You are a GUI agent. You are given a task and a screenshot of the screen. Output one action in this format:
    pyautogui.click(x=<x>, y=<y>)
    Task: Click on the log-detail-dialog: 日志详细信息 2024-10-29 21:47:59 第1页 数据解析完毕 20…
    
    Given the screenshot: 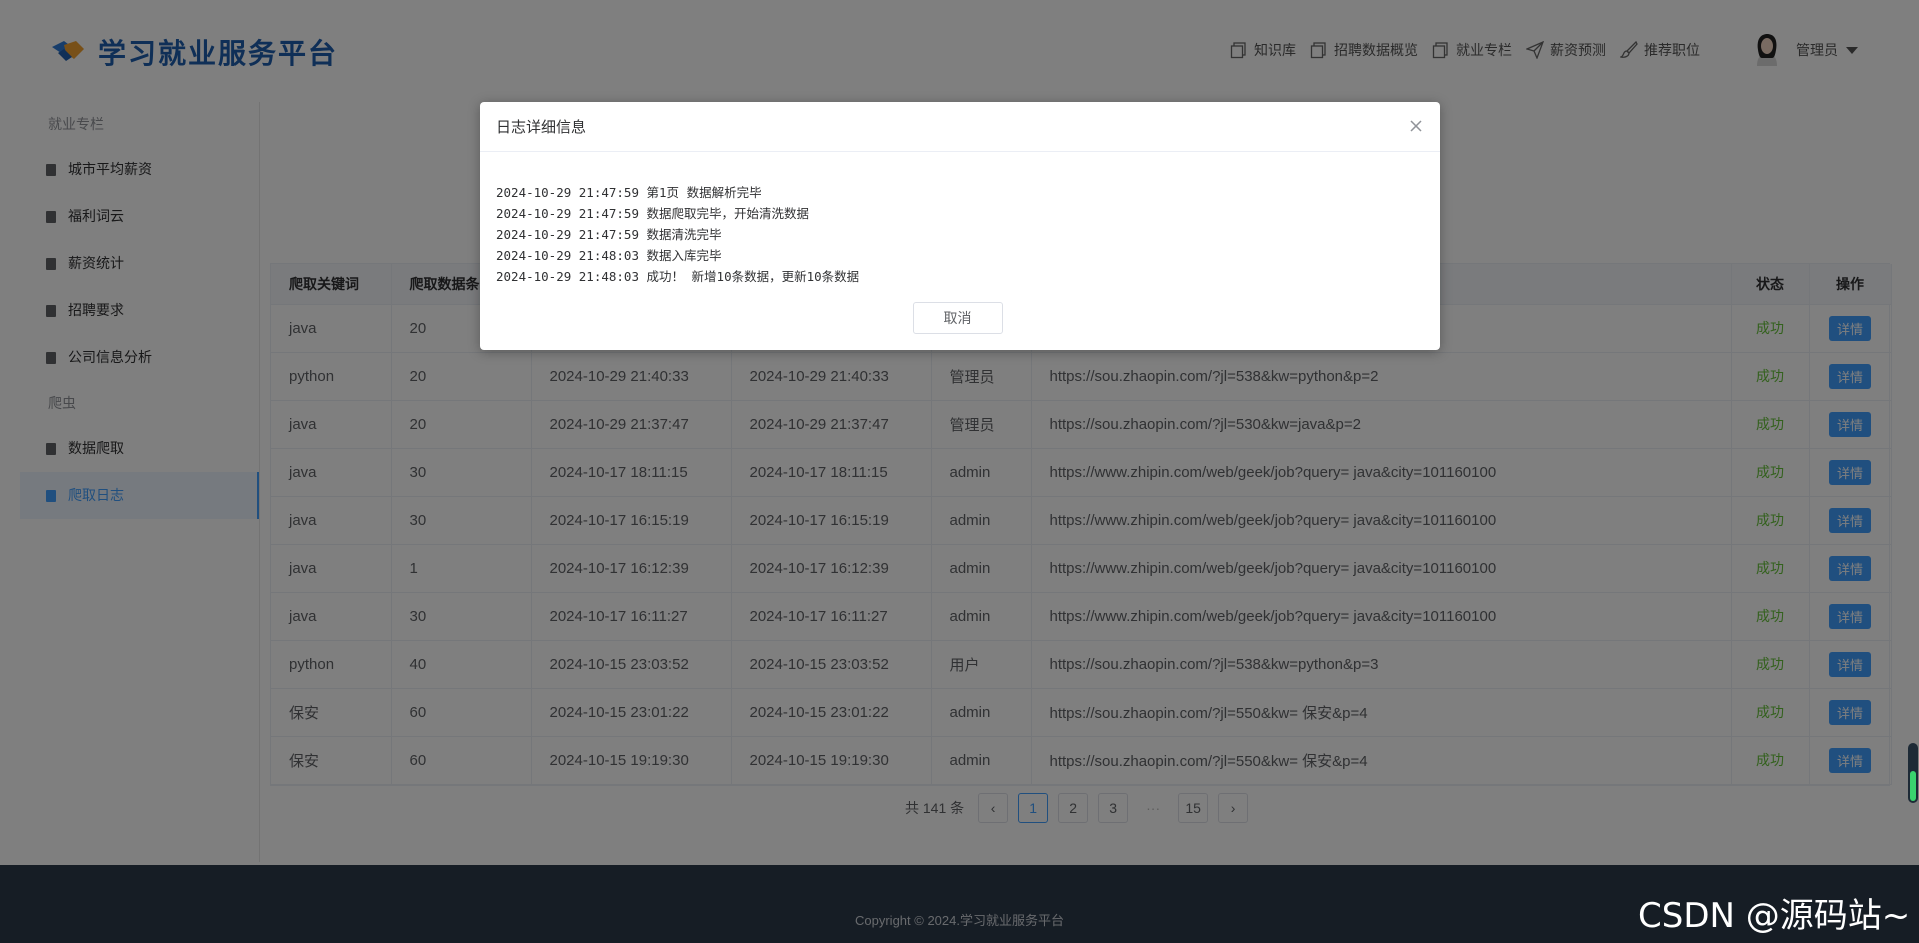 What is the action you would take?
    pyautogui.click(x=960, y=226)
    